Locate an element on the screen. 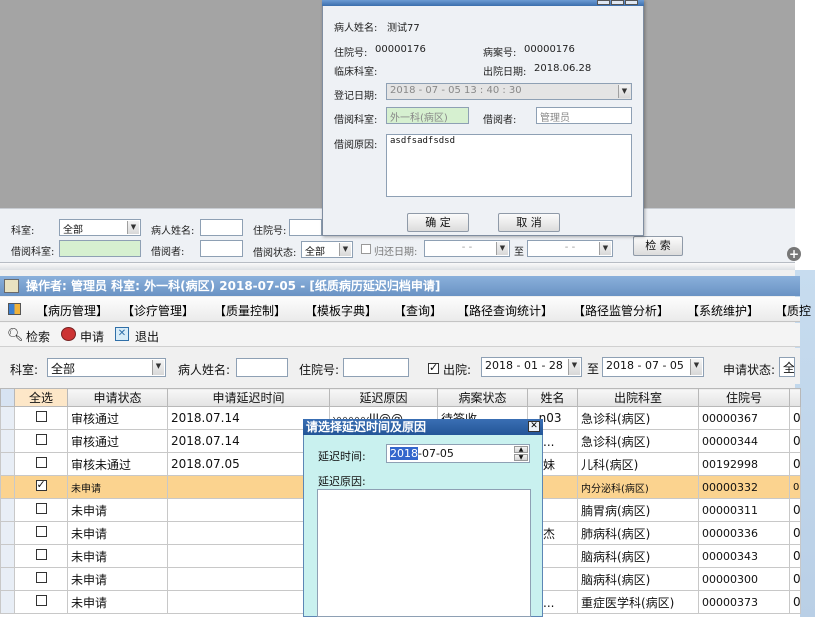  d1-borrower-label: 借阅者: is located at coordinates (500, 120).